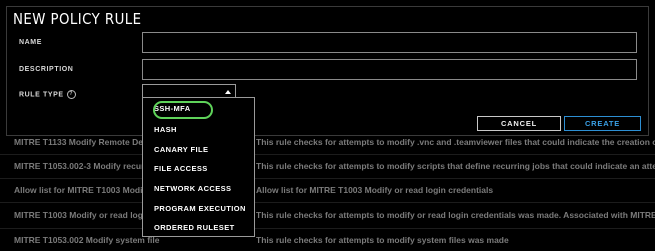 This screenshot has width=655, height=251. I want to click on cancel-button: CANCEL, so click(519, 123).